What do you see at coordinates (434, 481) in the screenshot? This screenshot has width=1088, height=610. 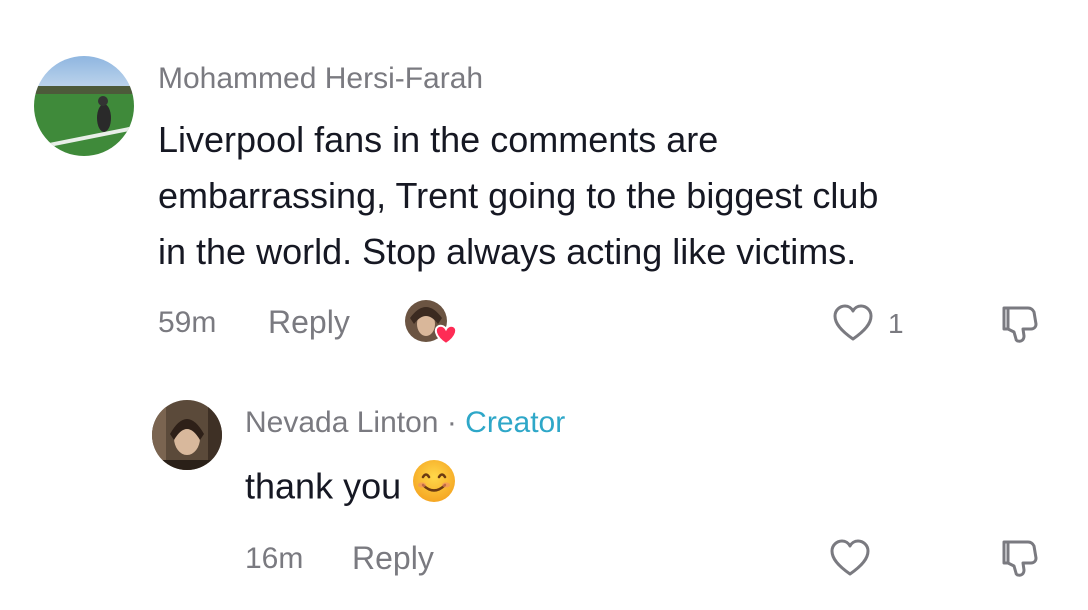 I see `smiling-face-emoji-icon` at bounding box center [434, 481].